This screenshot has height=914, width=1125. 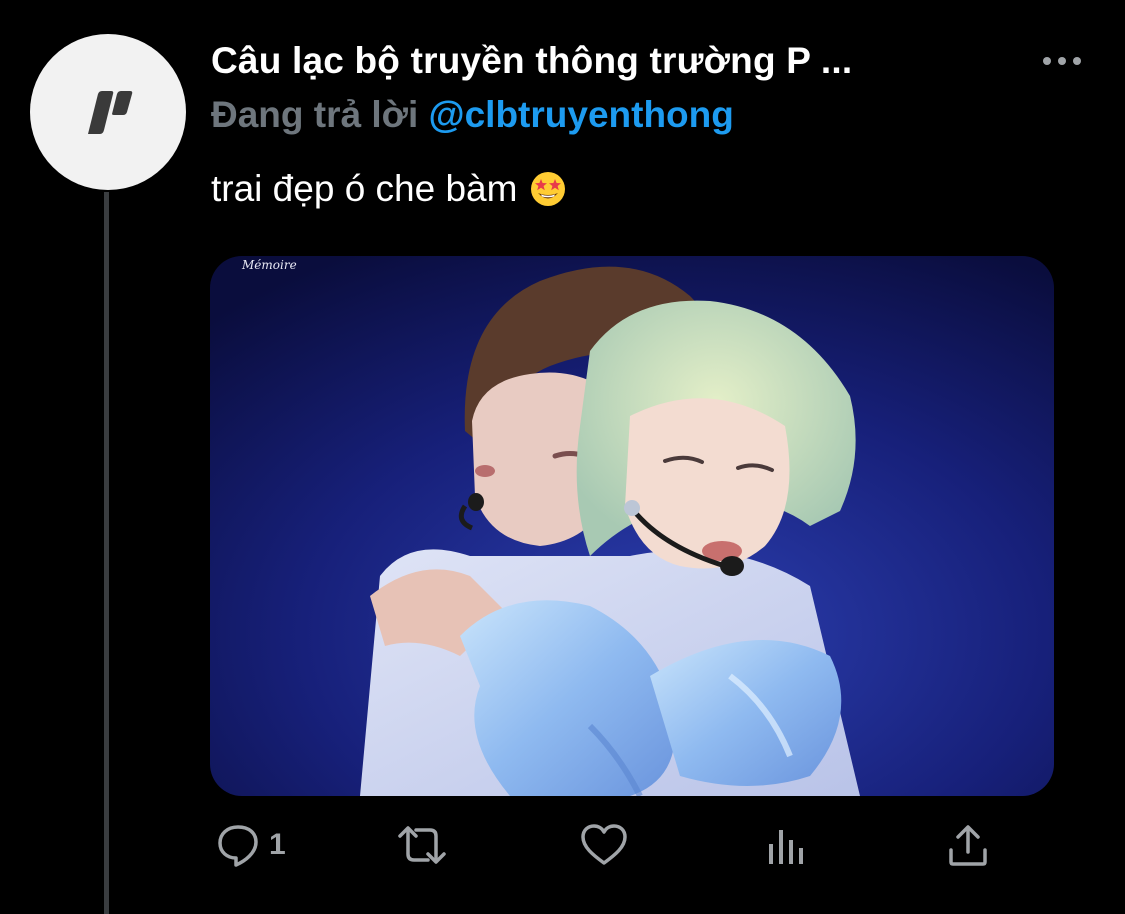 What do you see at coordinates (364, 188) in the screenshot?
I see `tweet-text-content: trai đẹp ó che bàm` at bounding box center [364, 188].